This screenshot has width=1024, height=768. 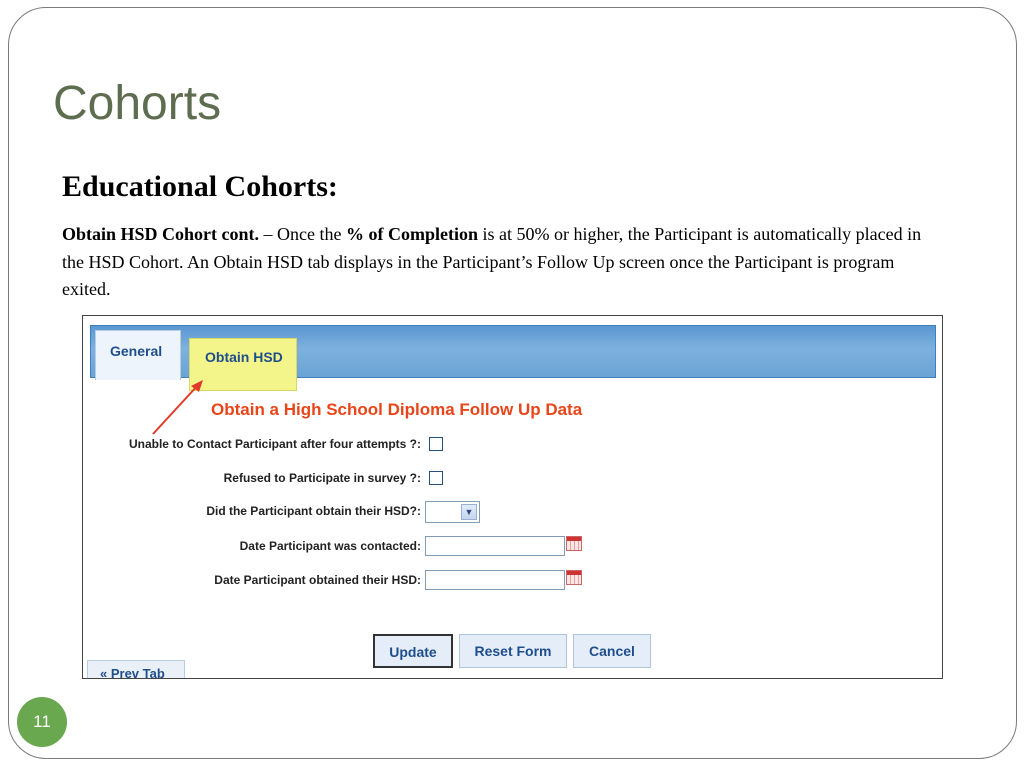 I want to click on reset-form-button: Reset Form, so click(x=513, y=651).